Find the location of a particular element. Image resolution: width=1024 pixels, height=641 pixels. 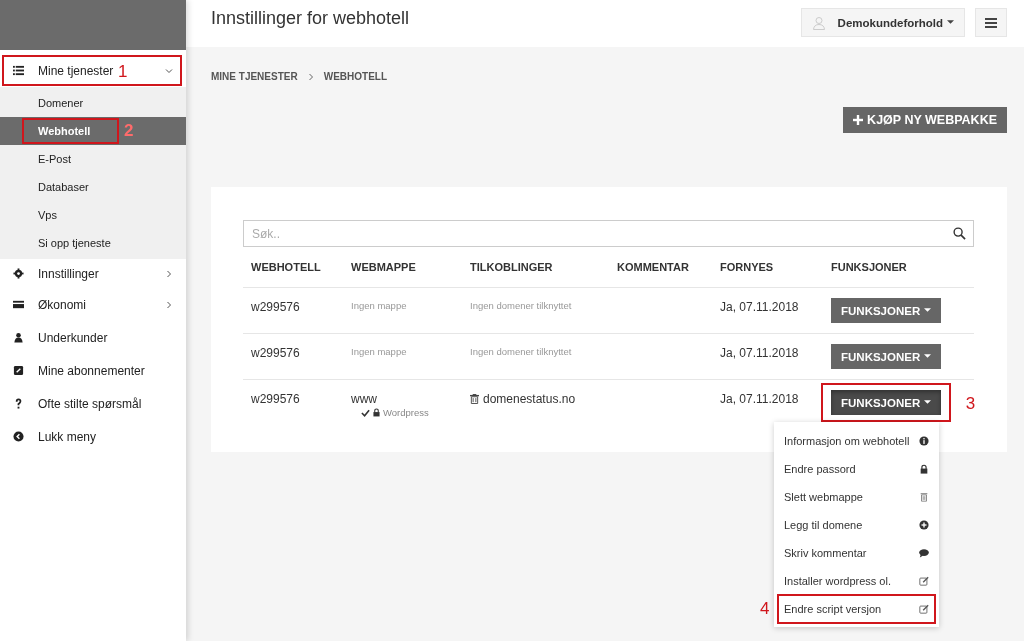

menu-item: Installer wordpress ol. is located at coordinates (856, 581).